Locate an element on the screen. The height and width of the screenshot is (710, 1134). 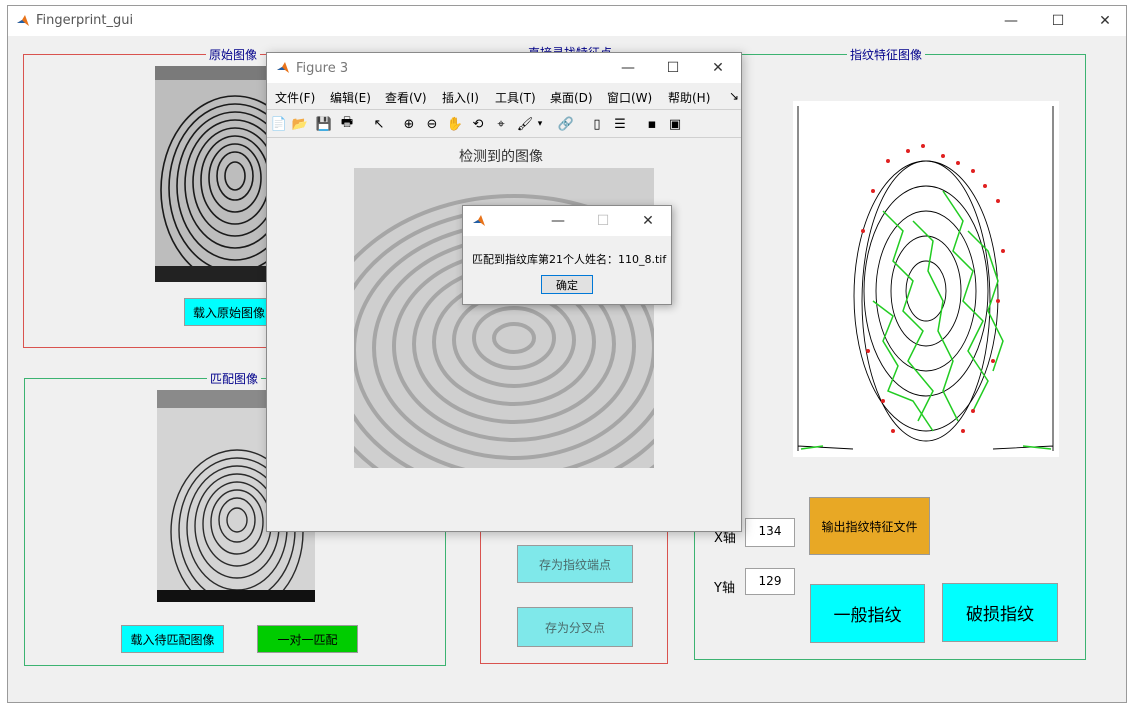
figure-title: Figure 3 is located at coordinates (322, 68).